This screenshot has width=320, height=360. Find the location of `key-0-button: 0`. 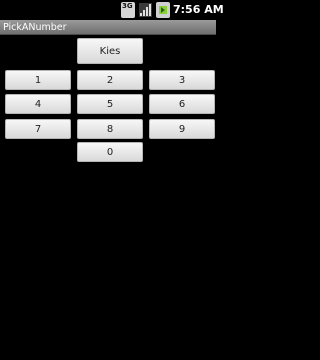

key-0-button: 0 is located at coordinates (110, 152).